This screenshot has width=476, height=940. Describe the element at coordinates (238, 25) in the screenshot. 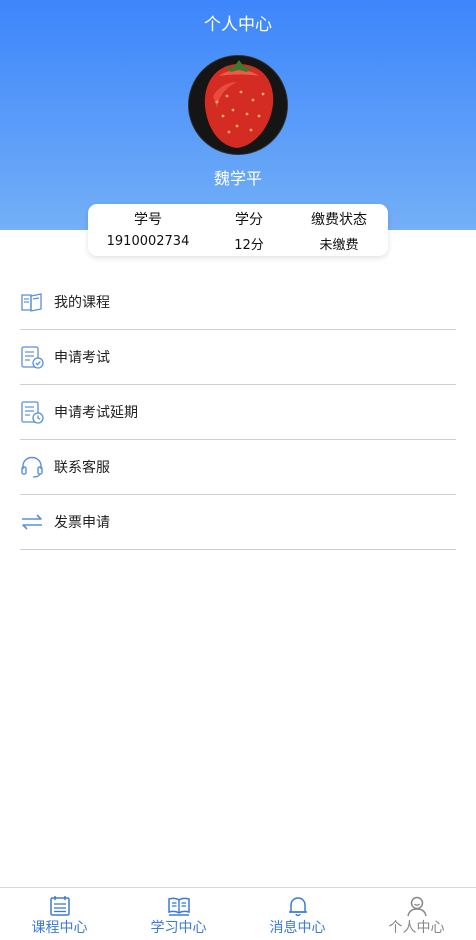

I see `page-title: 个人中心` at that location.